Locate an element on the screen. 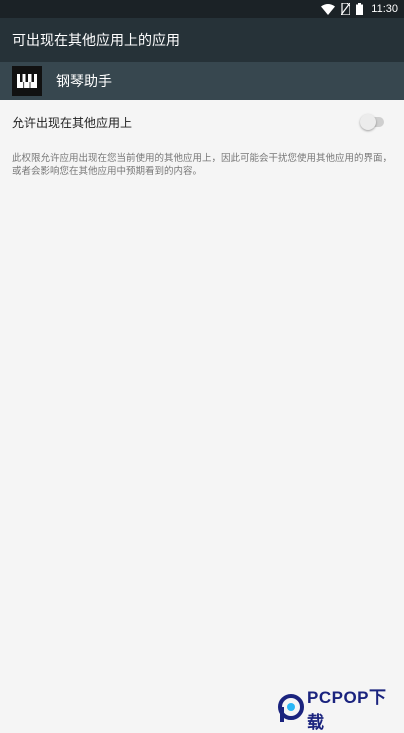 The width and height of the screenshot is (404, 733). allow-overlay-setting: 允许出现在其他应用上 is located at coordinates (202, 122).